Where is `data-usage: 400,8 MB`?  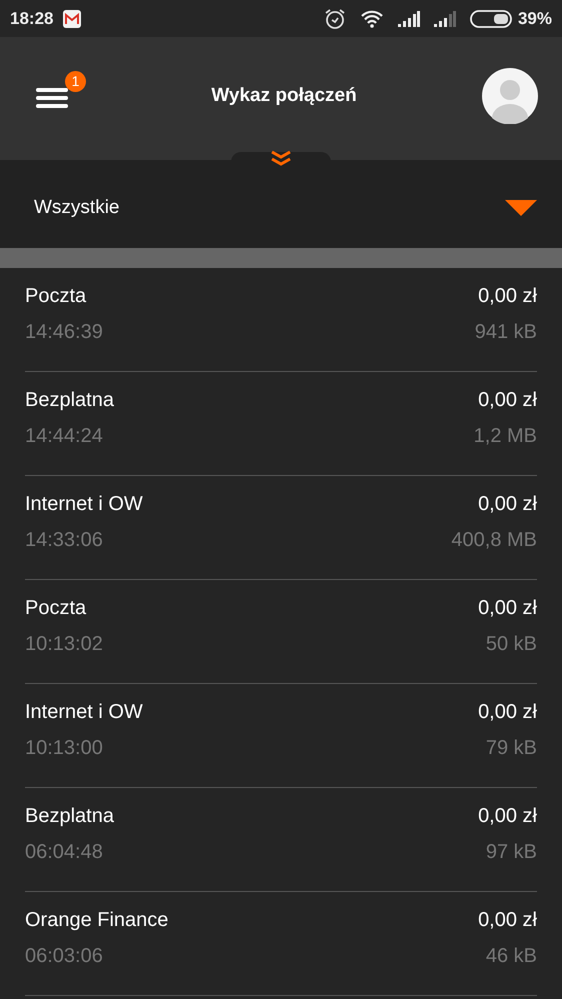
data-usage: 400,8 MB is located at coordinates (494, 540).